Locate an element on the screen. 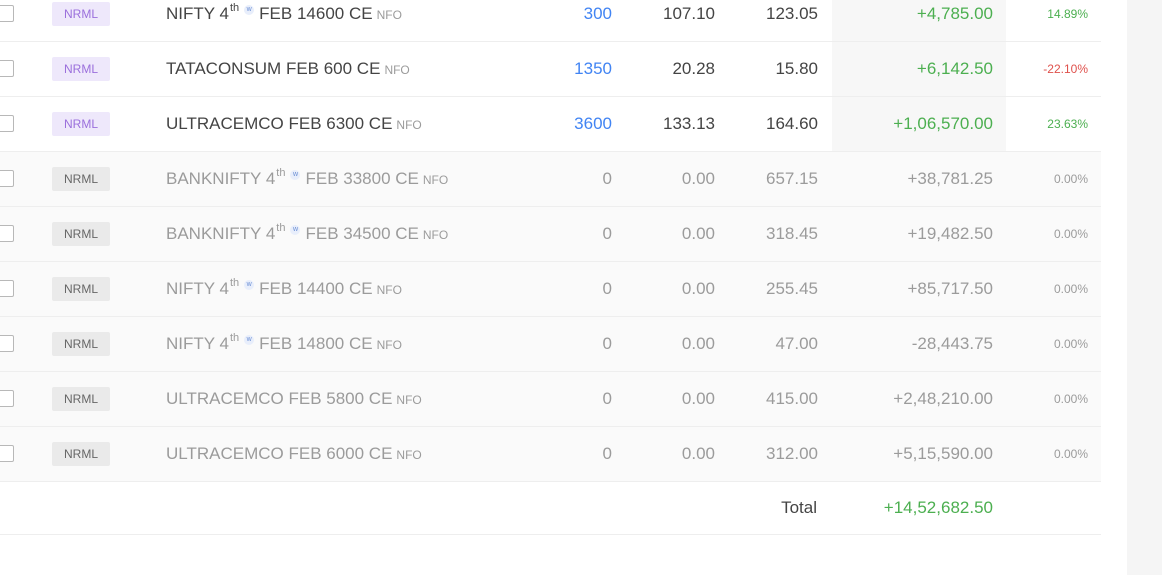 The image size is (1162, 575). pnl-cell: -28,443.75 is located at coordinates (952, 343).